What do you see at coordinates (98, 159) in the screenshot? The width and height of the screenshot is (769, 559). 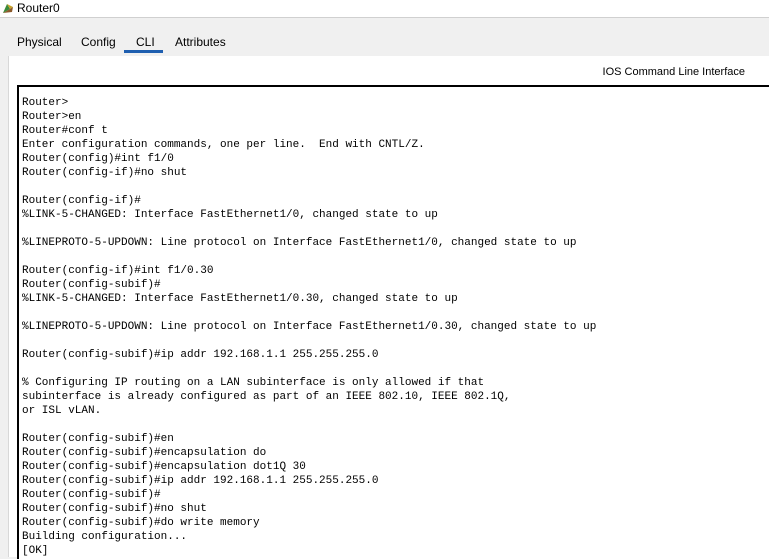 I see `cli-line: Router(config)#int f1/0` at bounding box center [98, 159].